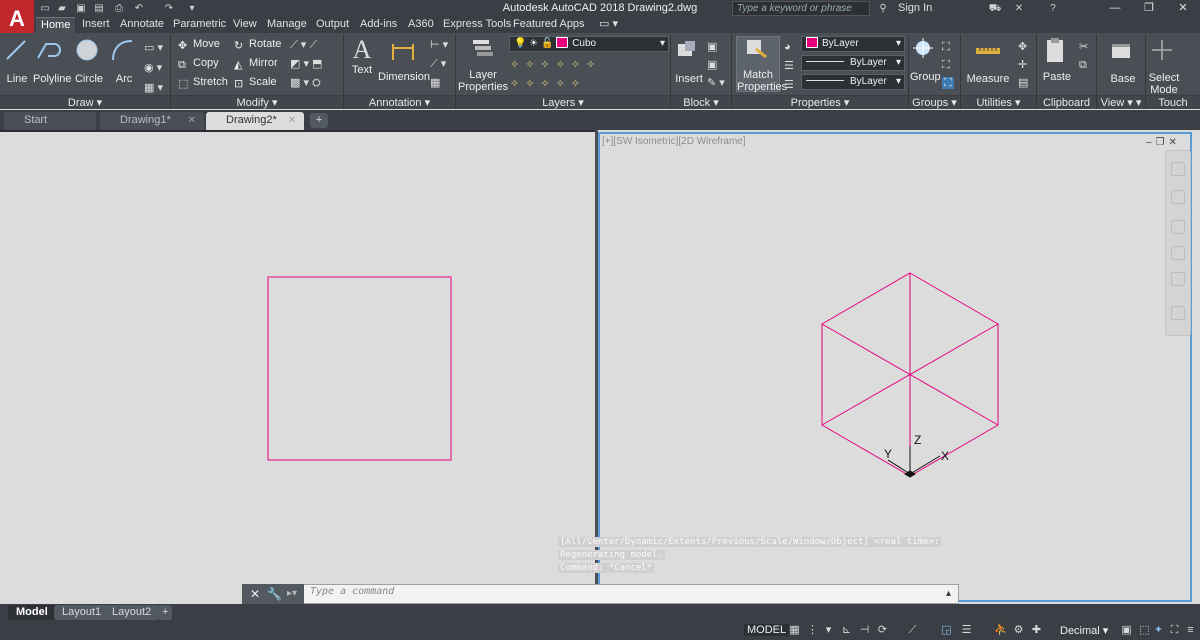 This screenshot has height=640, width=1200. What do you see at coordinates (1126, 630) in the screenshot?
I see `quick-properties-icon: ▣` at bounding box center [1126, 630].